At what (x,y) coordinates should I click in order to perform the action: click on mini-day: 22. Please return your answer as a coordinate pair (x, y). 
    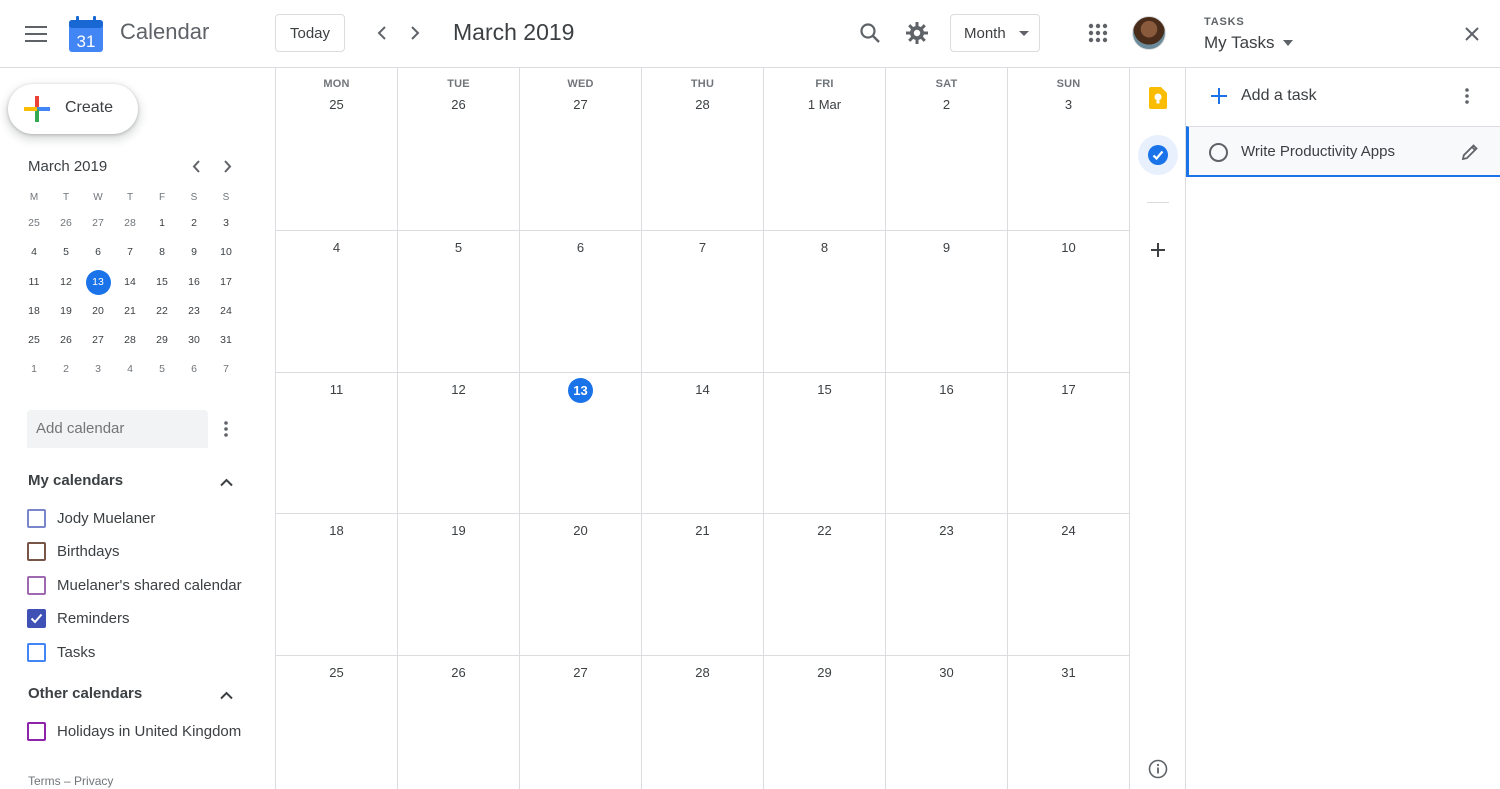
    Looking at the image, I should click on (162, 311).